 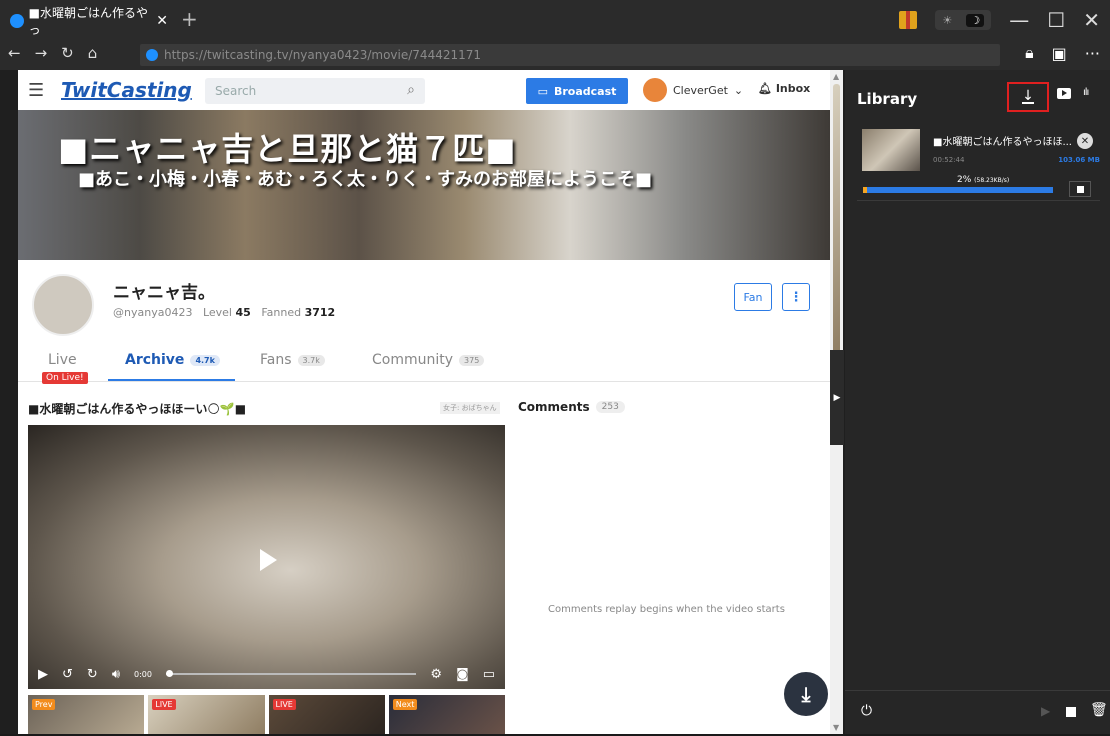 I want to click on panel-collapse-toggle: ▶, so click(x=837, y=397).